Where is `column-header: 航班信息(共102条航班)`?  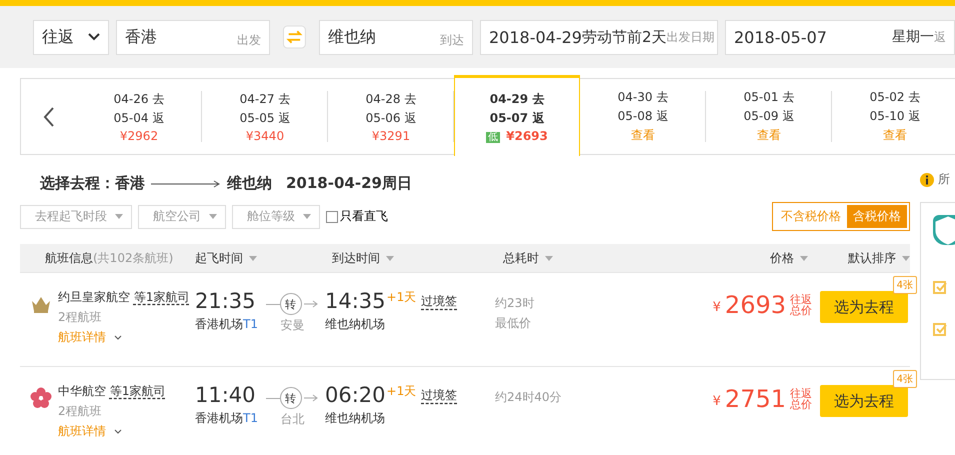
column-header: 航班信息(共102条航班) is located at coordinates (109, 258).